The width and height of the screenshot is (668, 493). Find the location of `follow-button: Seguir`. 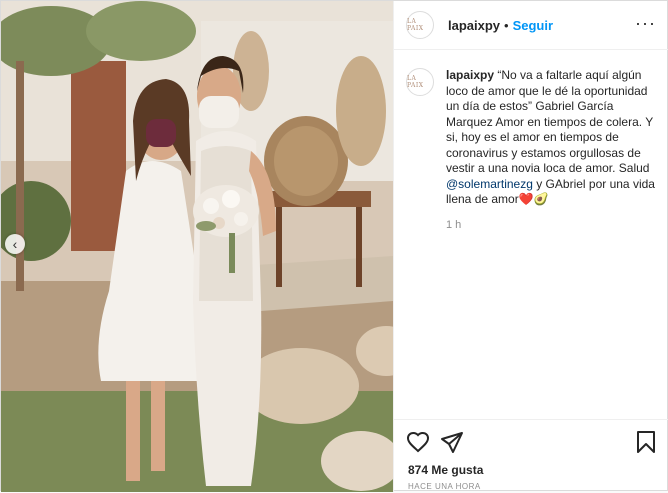

follow-button: Seguir is located at coordinates (533, 25).